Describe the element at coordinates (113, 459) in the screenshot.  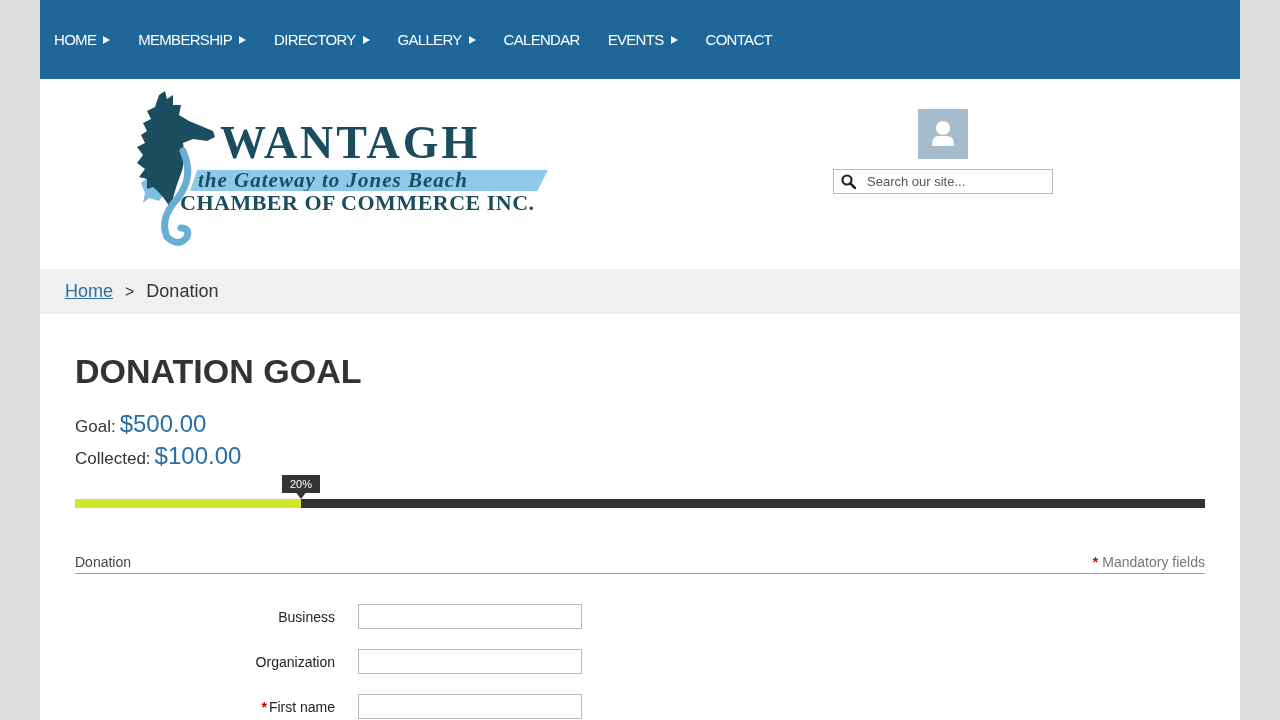
I see `collected-label: Collected:` at that location.